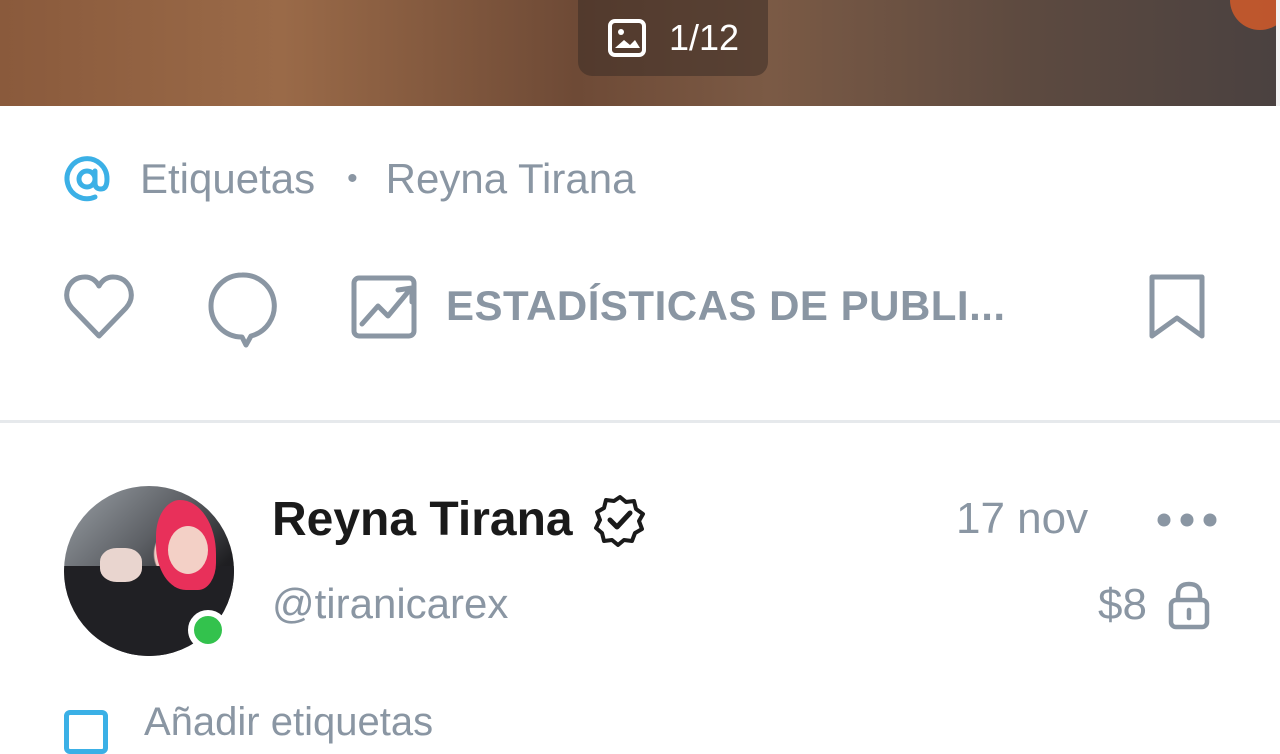 The width and height of the screenshot is (1280, 754). I want to click on add-tags-row: Añadir etiquetas, so click(248, 727).